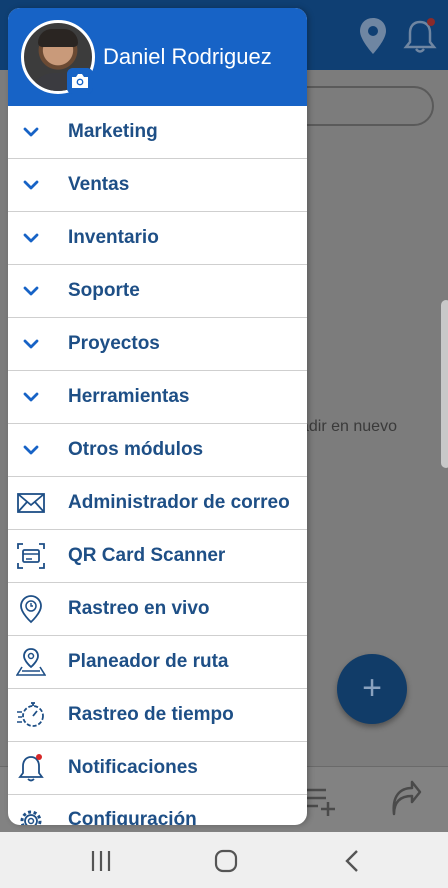  I want to click on menu-item-otros-modulos: Otros módulos, so click(157, 450).